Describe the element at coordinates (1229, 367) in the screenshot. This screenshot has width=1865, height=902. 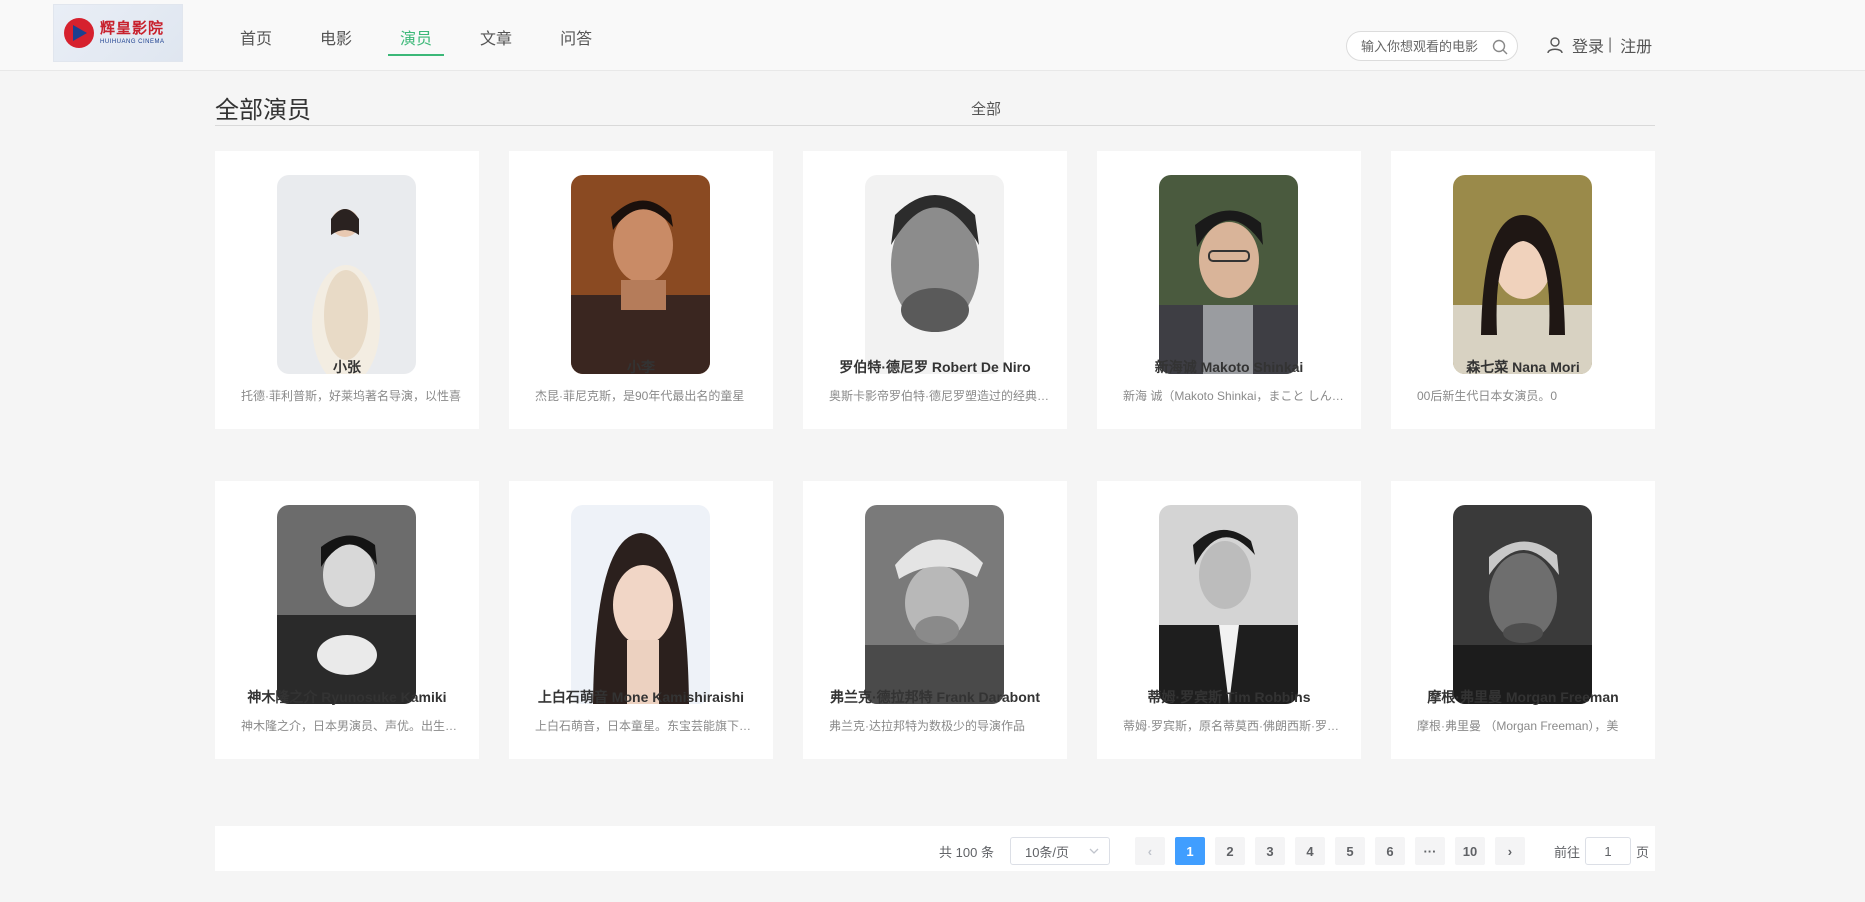
I see `actor-name: 新海诚 Makoto Shinkai` at that location.